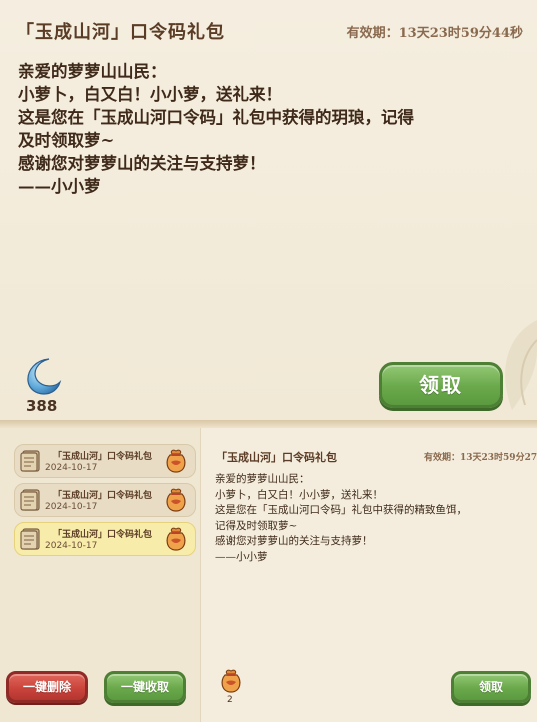 Image resolution: width=537 pixels, height=722 pixels. What do you see at coordinates (441, 385) in the screenshot?
I see `claim-button: 领取` at bounding box center [441, 385].